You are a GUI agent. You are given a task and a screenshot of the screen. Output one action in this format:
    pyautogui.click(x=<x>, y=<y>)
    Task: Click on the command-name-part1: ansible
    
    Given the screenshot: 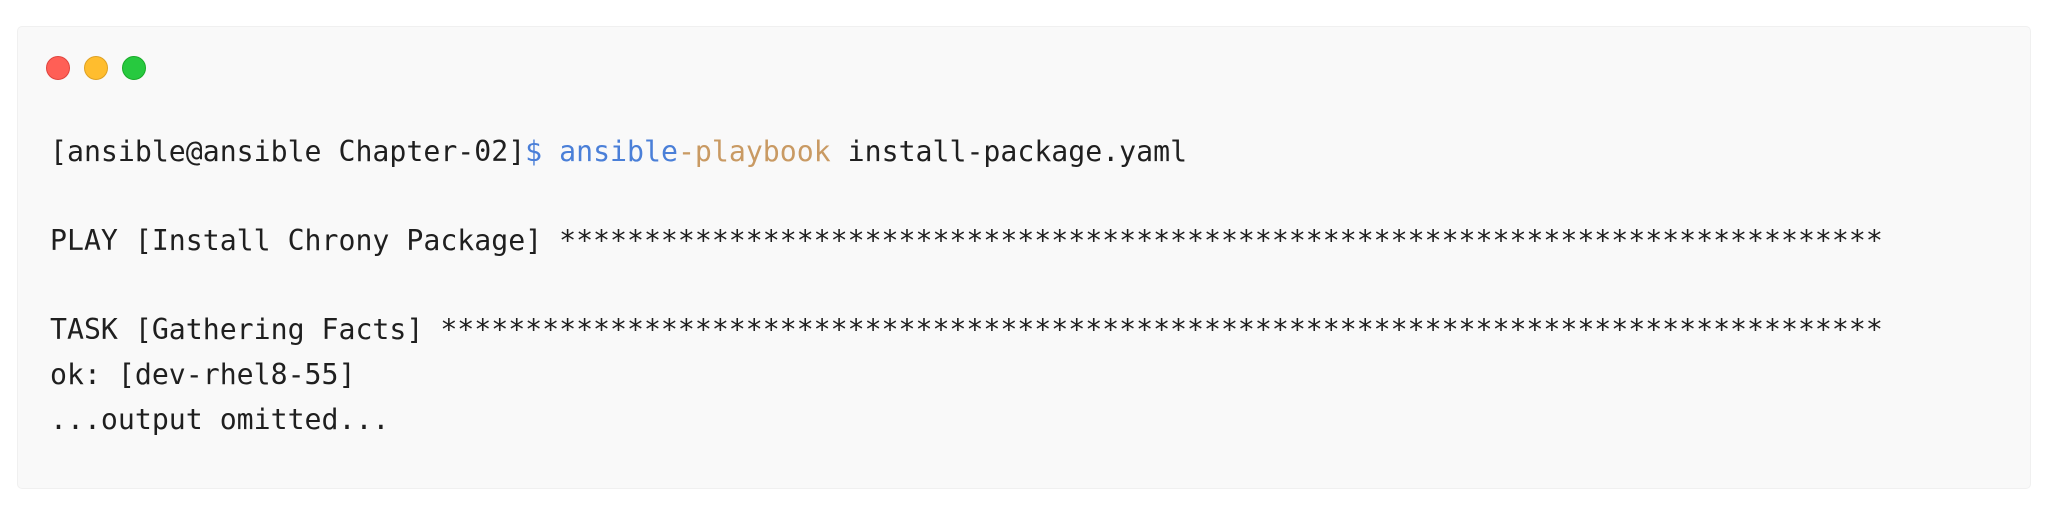 What is the action you would take?
    pyautogui.click(x=618, y=151)
    